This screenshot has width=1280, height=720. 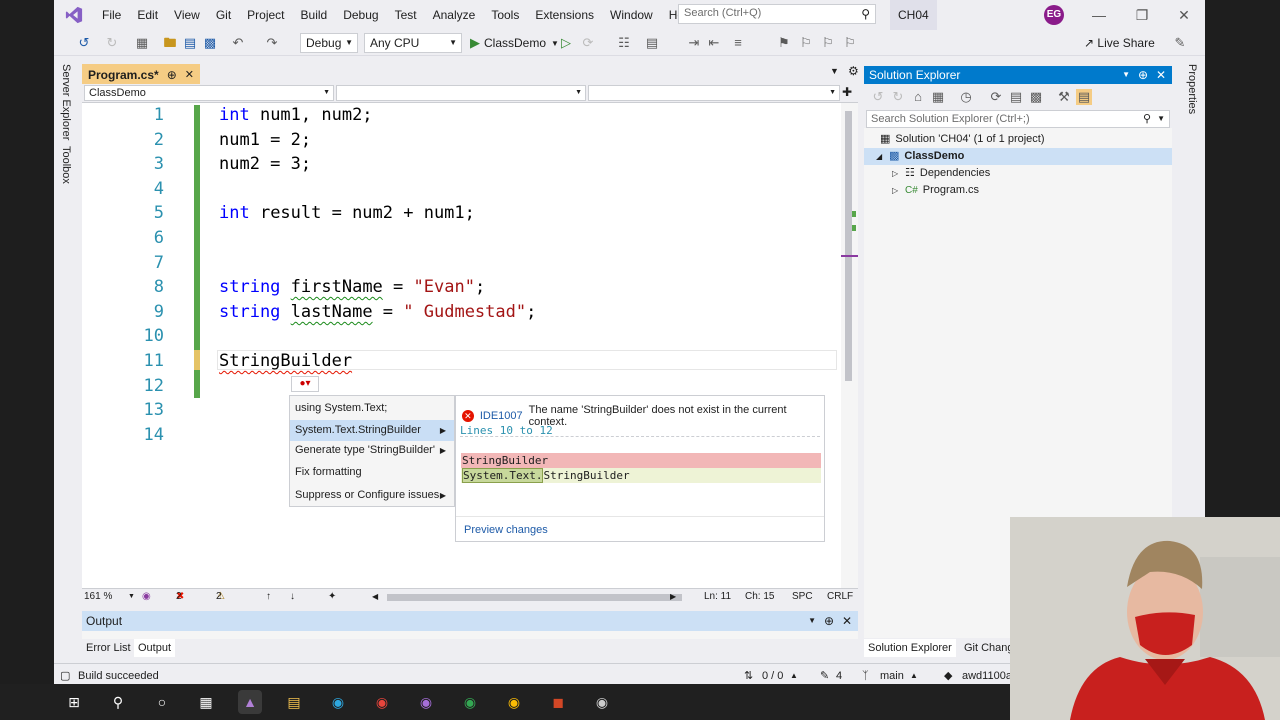 What do you see at coordinates (111, 15) in the screenshot?
I see `menu-file: File` at bounding box center [111, 15].